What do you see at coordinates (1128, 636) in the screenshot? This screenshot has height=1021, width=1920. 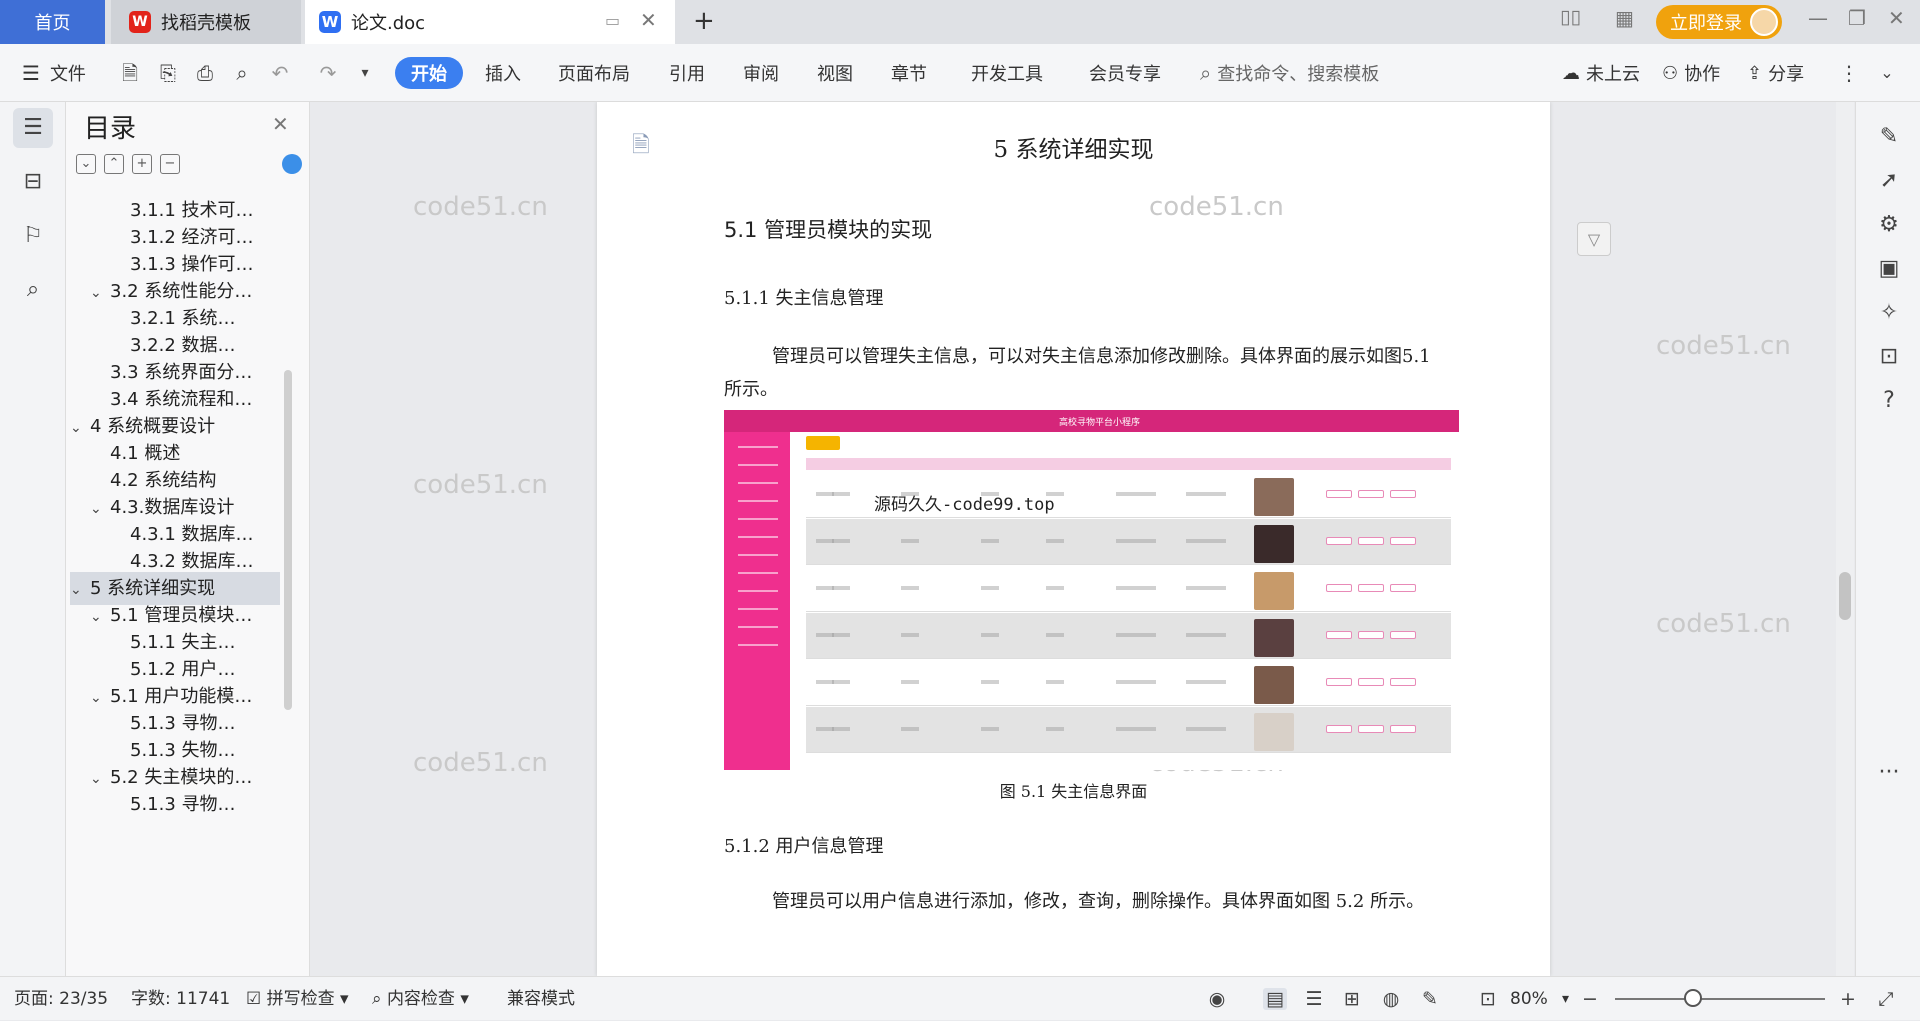 I see `figure-table-row` at bounding box center [1128, 636].